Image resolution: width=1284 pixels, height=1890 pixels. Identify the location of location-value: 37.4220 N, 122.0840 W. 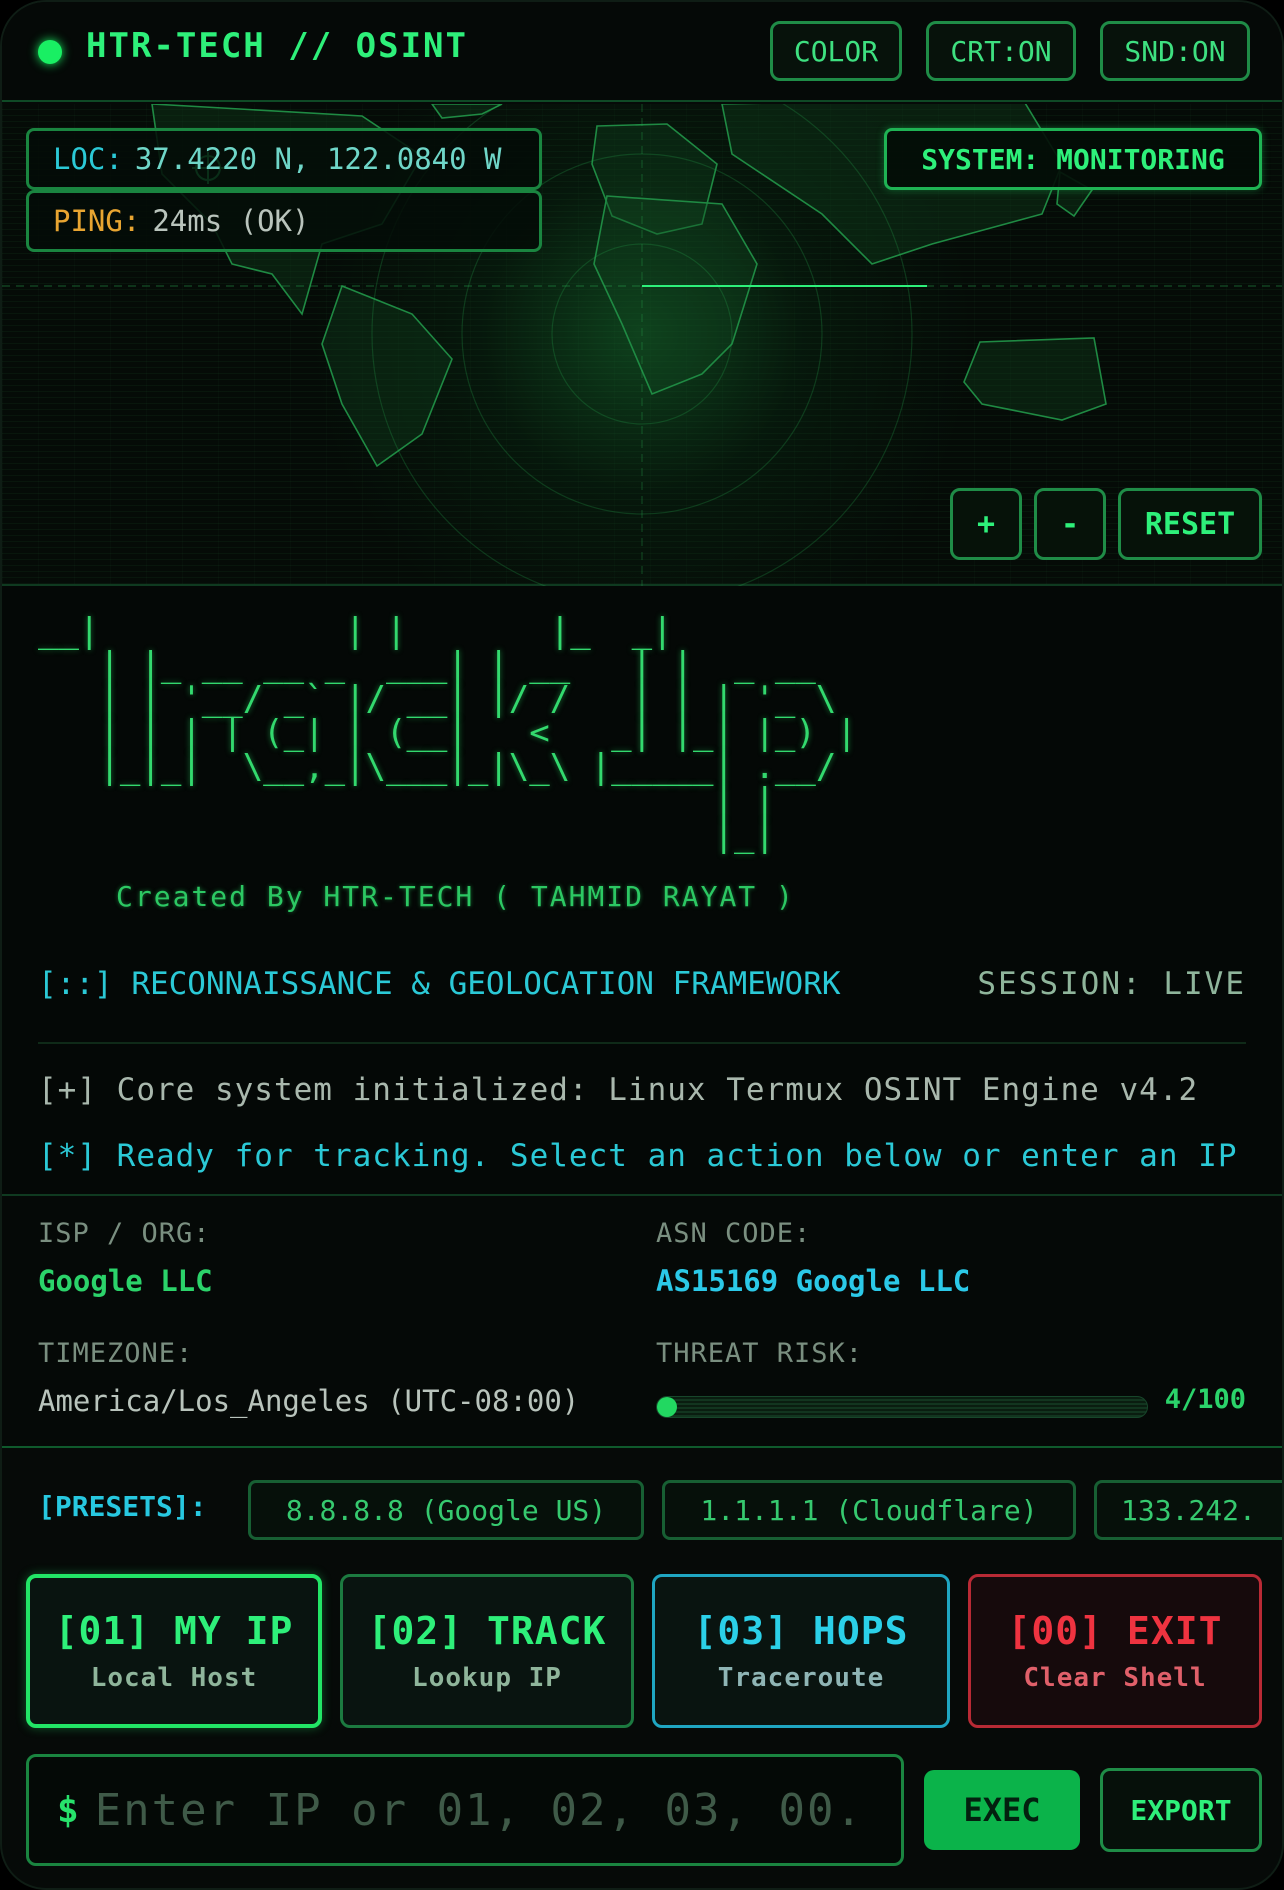
(318, 159).